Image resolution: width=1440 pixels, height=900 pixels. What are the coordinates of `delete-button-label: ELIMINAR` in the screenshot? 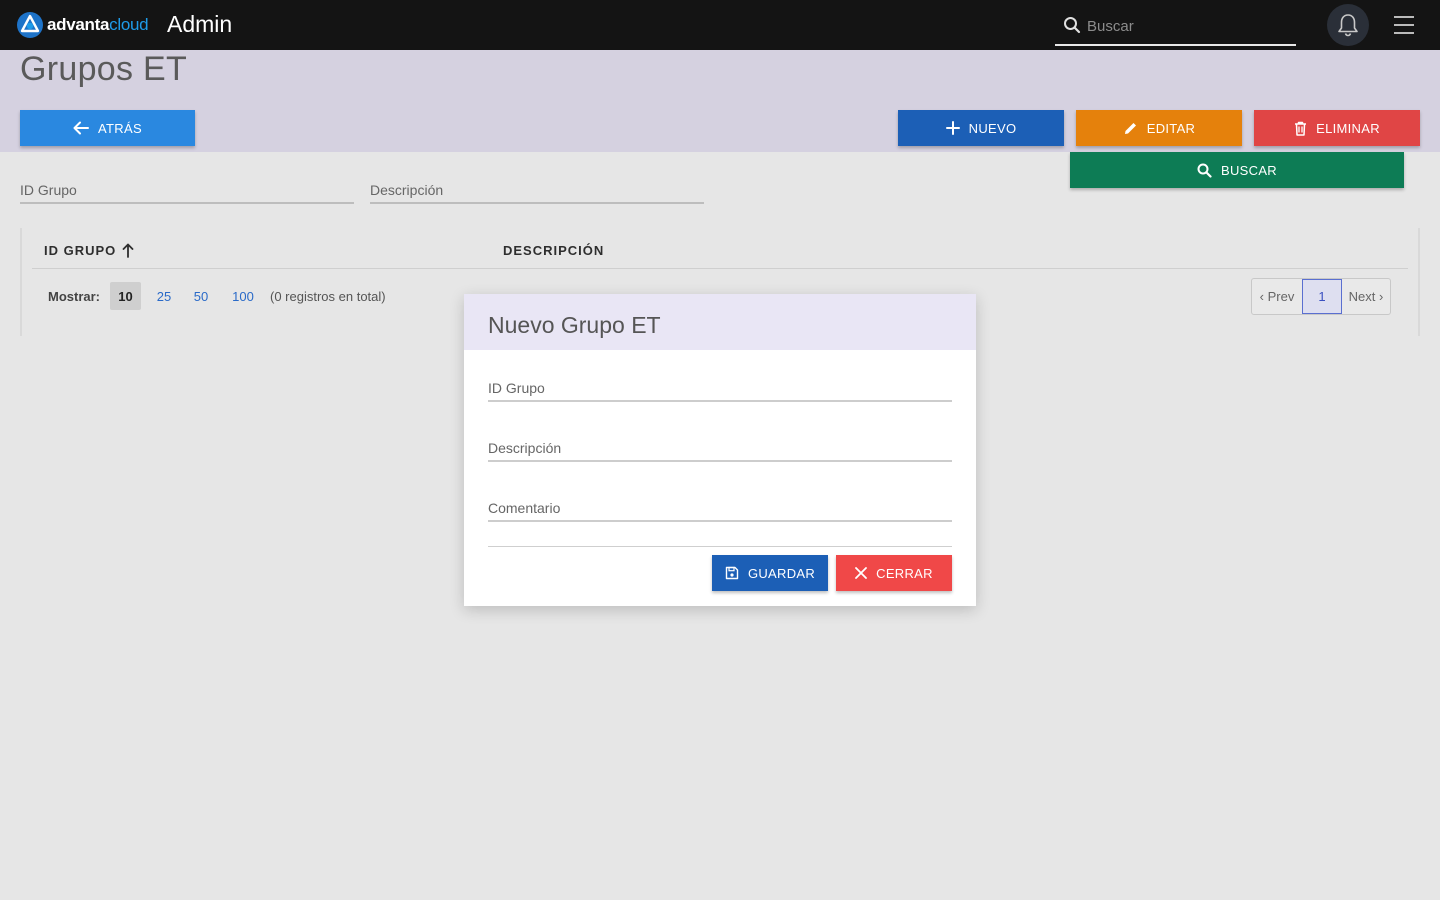 It's located at (1348, 128).